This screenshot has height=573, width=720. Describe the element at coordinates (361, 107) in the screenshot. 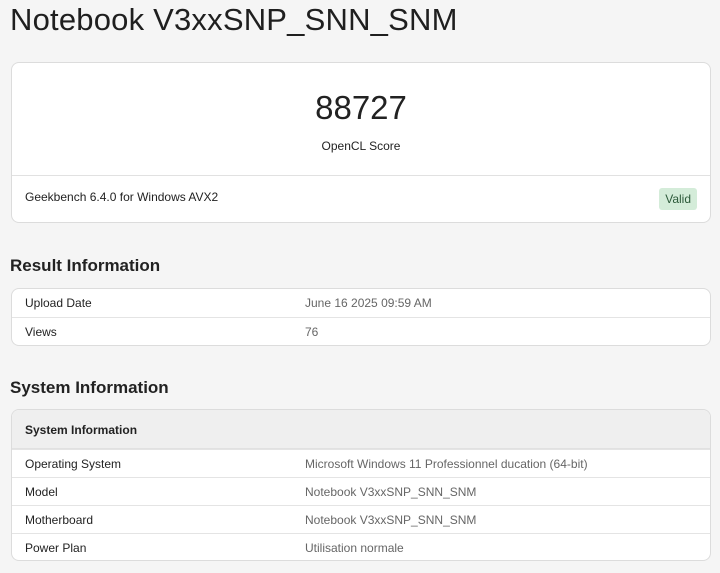

I see `score-value: 88727` at that location.